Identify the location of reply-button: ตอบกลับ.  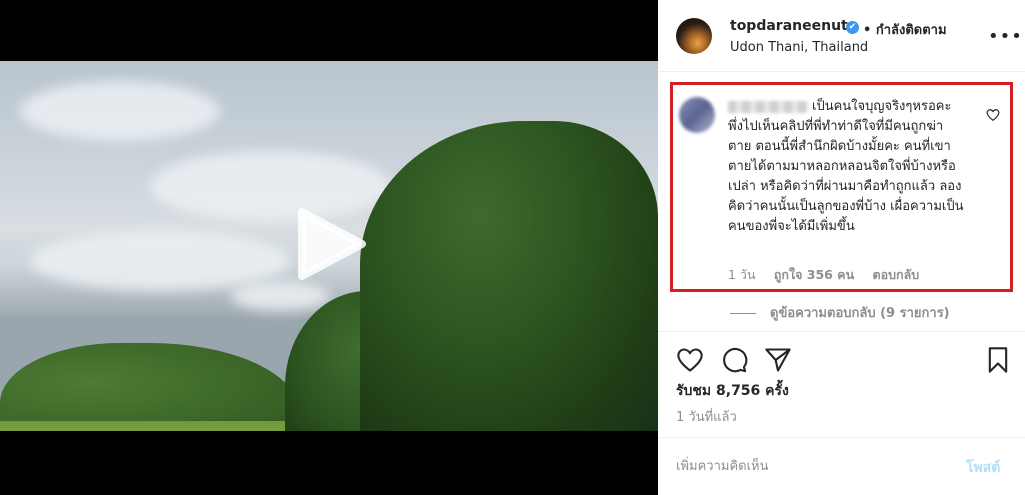
(896, 274).